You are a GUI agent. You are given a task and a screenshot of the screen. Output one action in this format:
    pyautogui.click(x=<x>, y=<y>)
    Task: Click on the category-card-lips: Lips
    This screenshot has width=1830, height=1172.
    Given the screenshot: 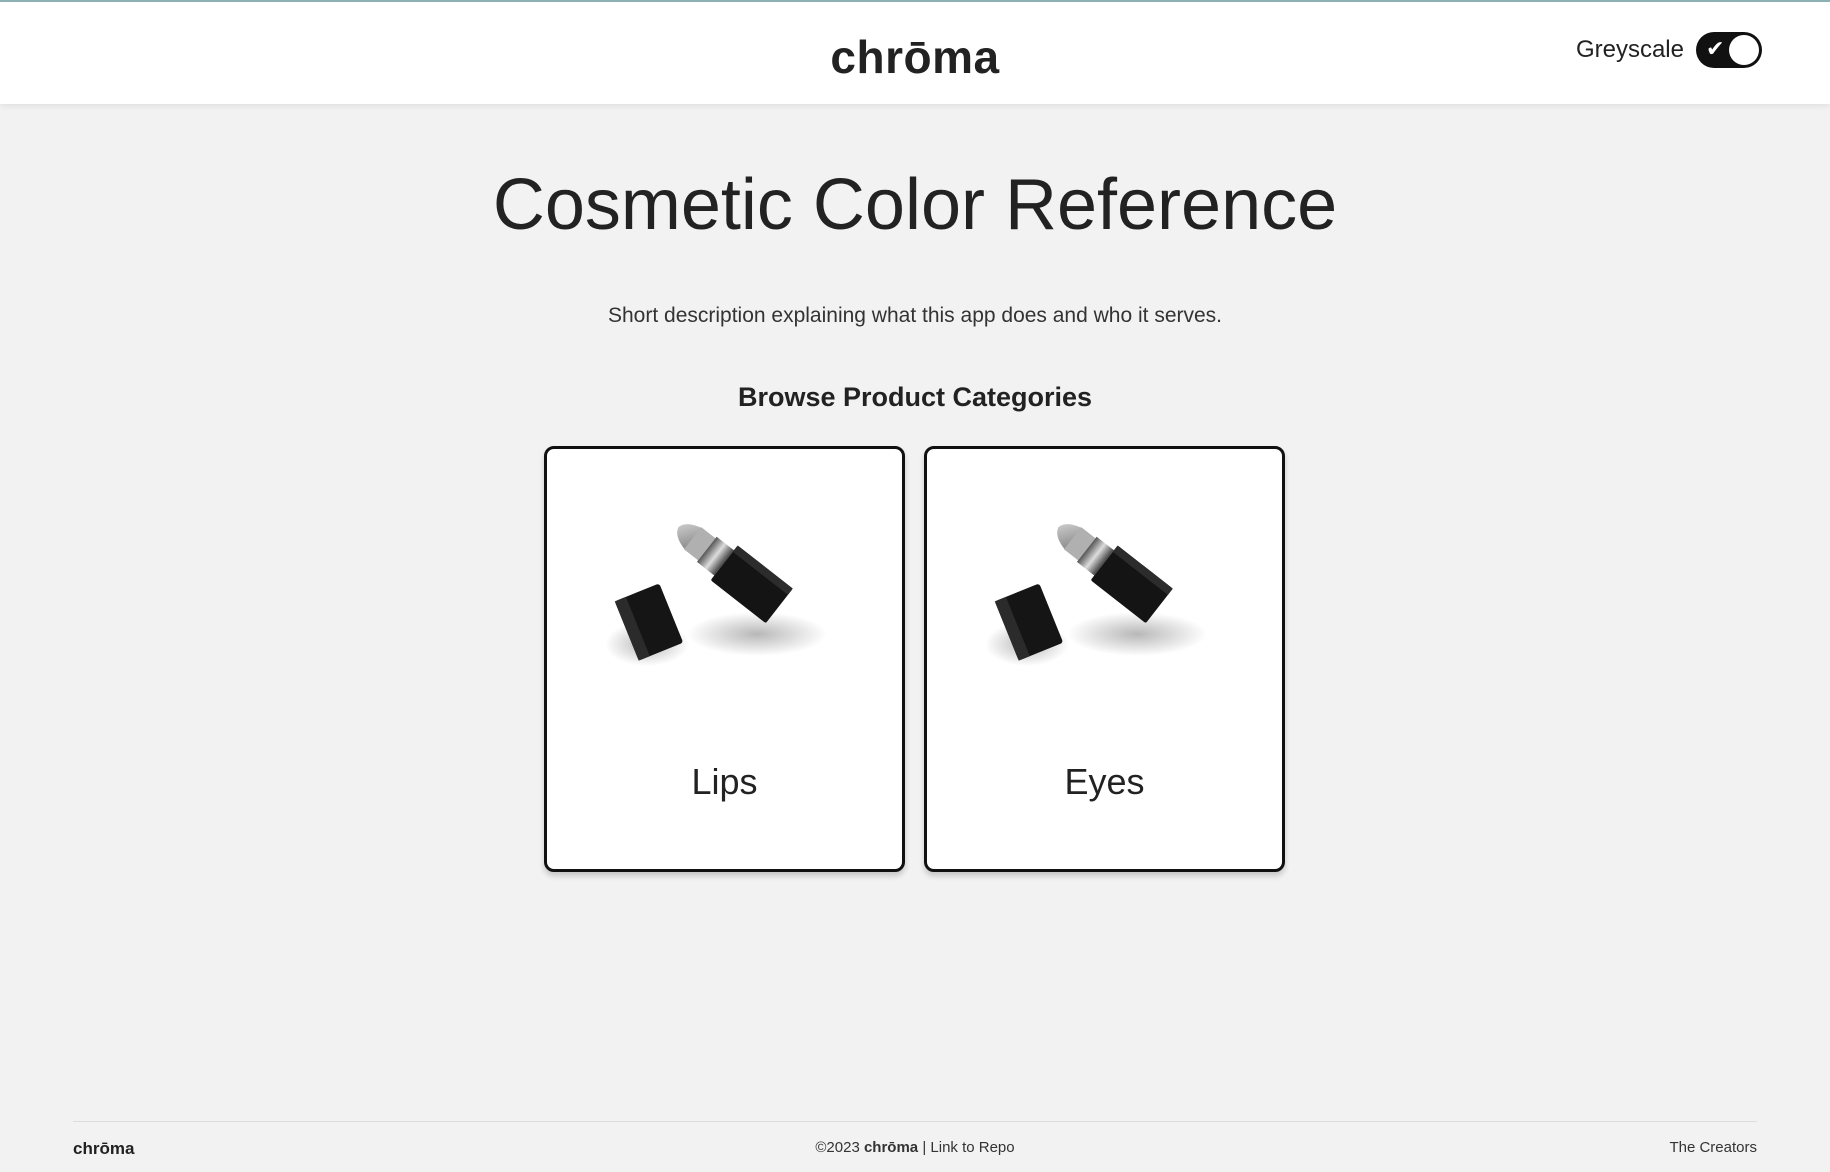 What is the action you would take?
    pyautogui.click(x=724, y=659)
    